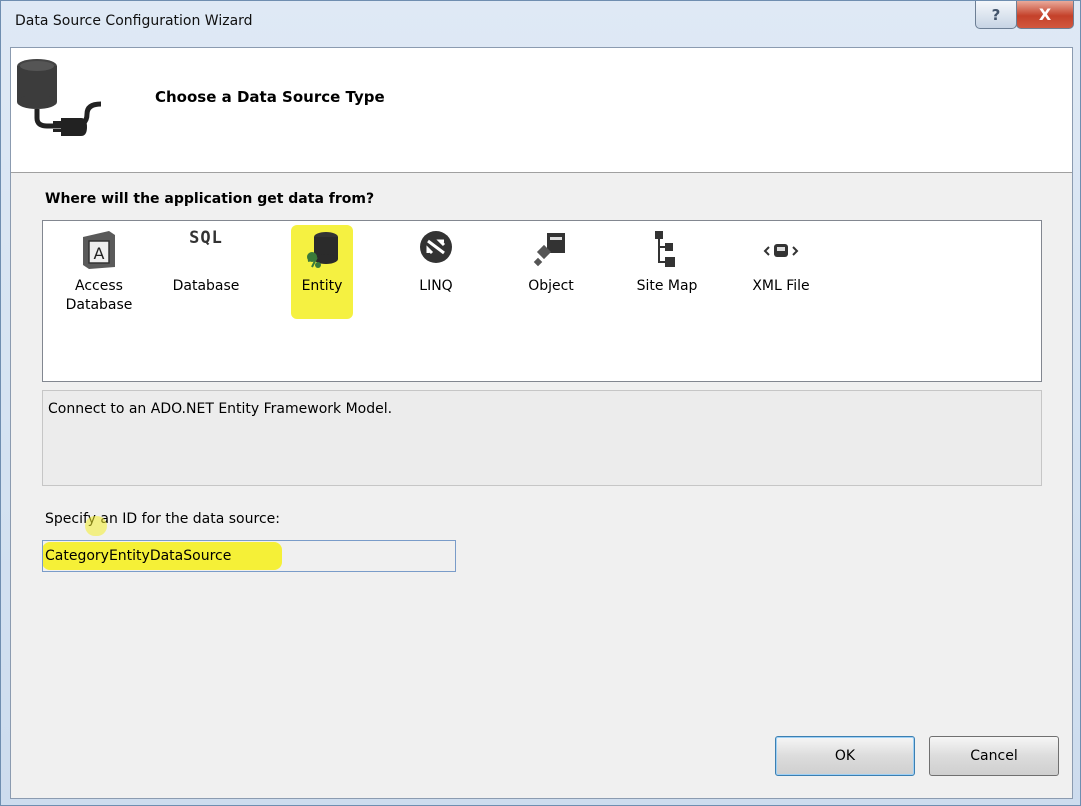 This screenshot has height=806, width=1081. Describe the element at coordinates (249, 556) in the screenshot. I see `data-source-id-input` at that location.